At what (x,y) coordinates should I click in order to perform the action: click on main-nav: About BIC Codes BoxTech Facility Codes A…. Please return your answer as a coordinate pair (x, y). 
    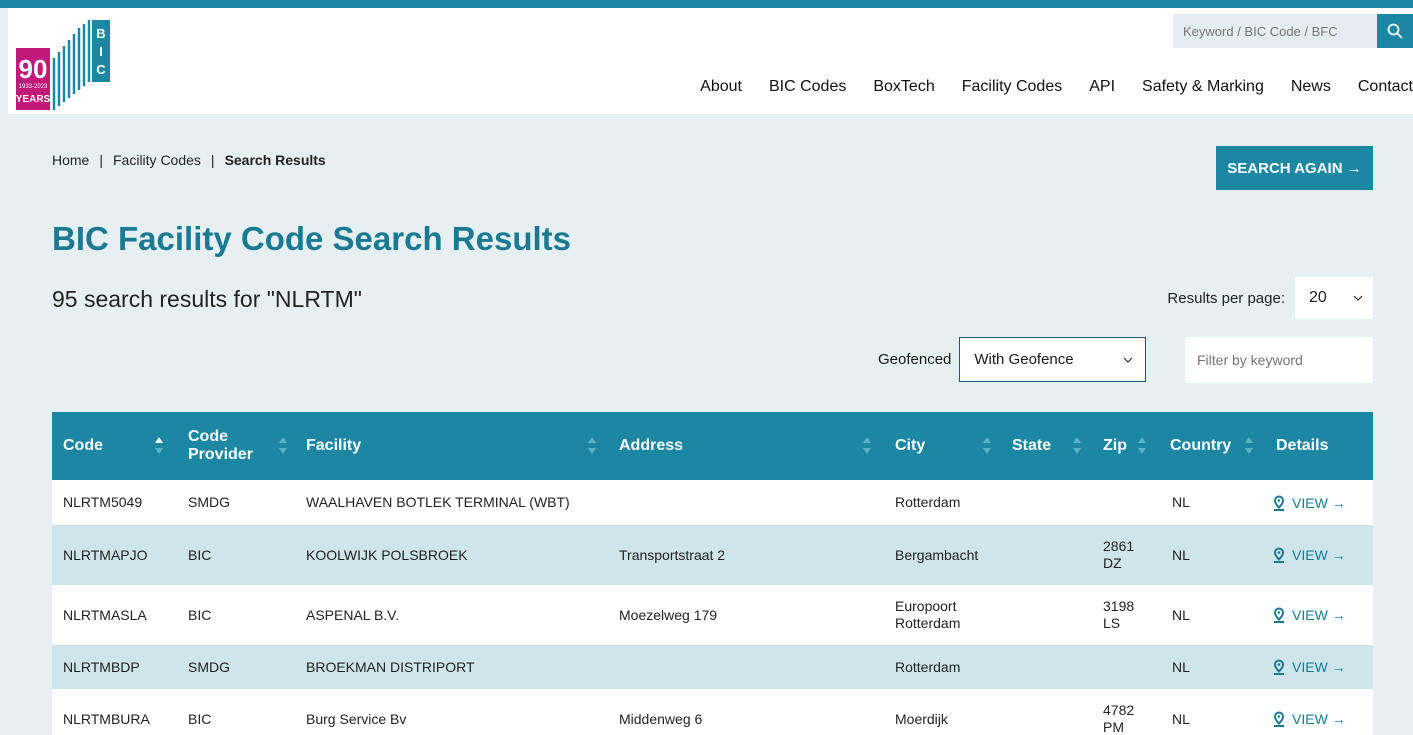
    Looking at the image, I should click on (1056, 87).